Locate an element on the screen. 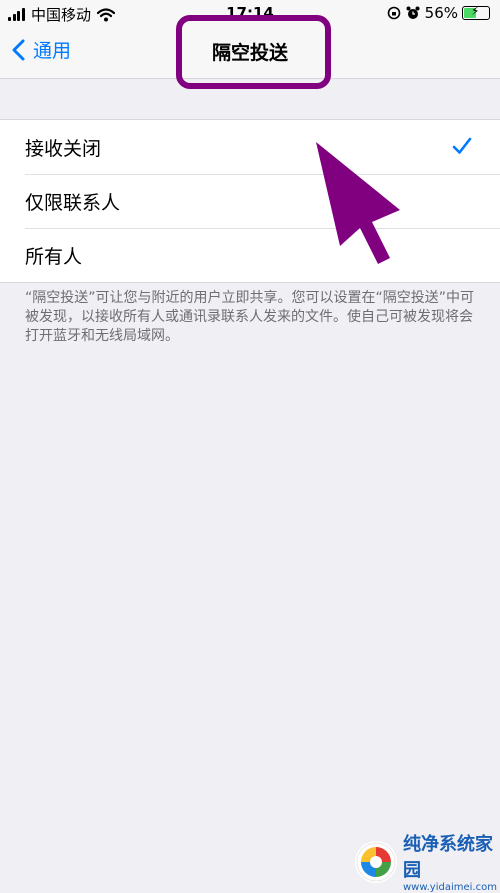  option-everyone: 所有人 is located at coordinates (250, 255).